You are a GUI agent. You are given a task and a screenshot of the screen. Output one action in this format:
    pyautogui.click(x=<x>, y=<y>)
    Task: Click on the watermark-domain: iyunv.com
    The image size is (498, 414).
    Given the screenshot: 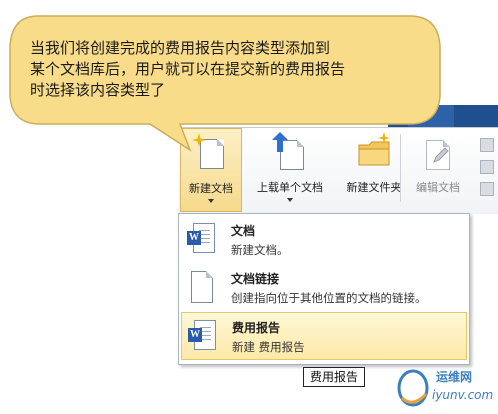 What is the action you would take?
    pyautogui.click(x=463, y=395)
    